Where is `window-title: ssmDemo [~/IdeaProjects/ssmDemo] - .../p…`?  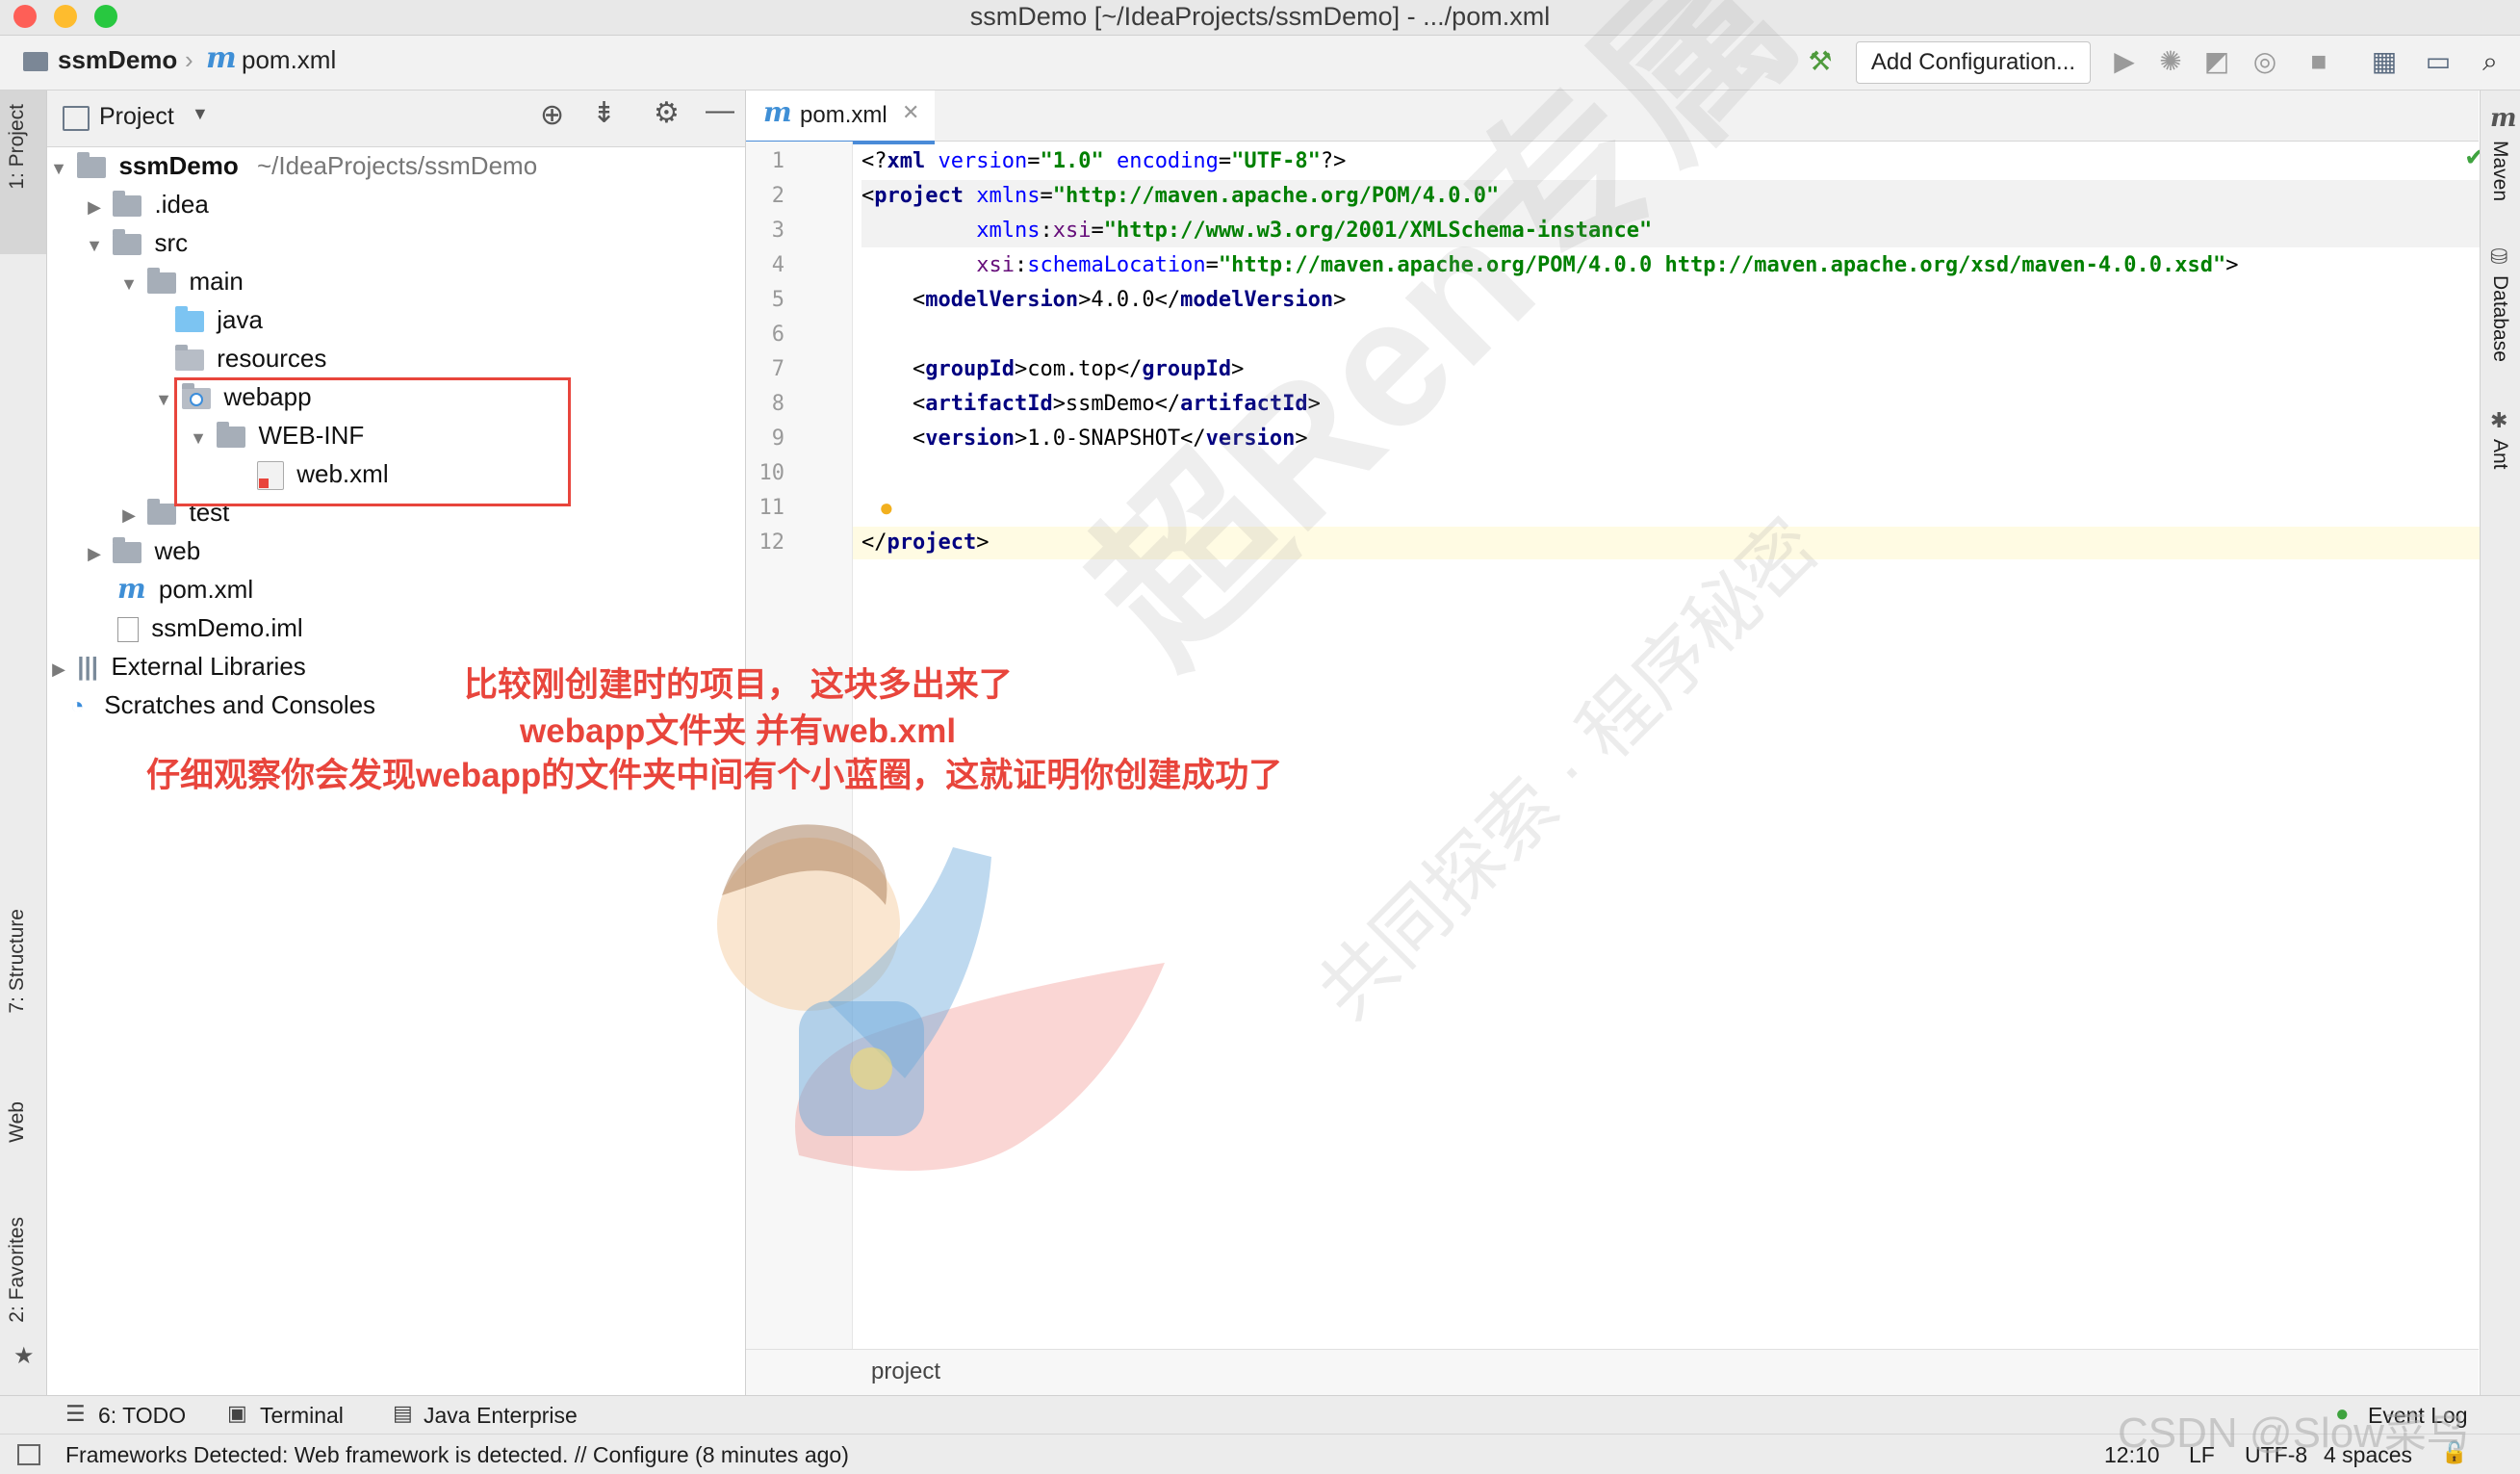
window-title: ssmDemo [~/IdeaProjects/ssmDemo] - .../p… is located at coordinates (1260, 17).